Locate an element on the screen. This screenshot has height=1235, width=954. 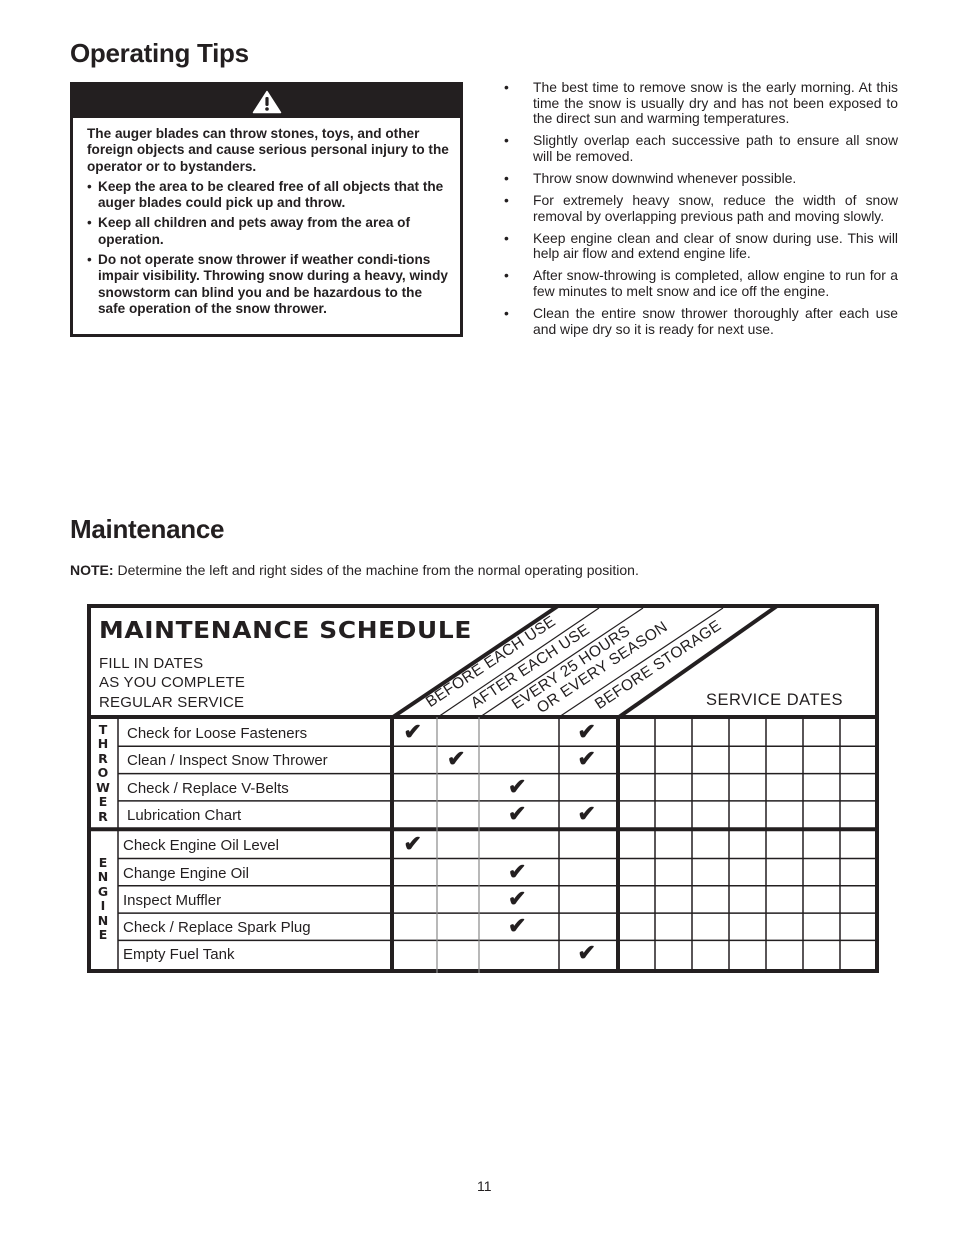
task-label: Check / Replace Spark Plug is located at coordinates (217, 928).